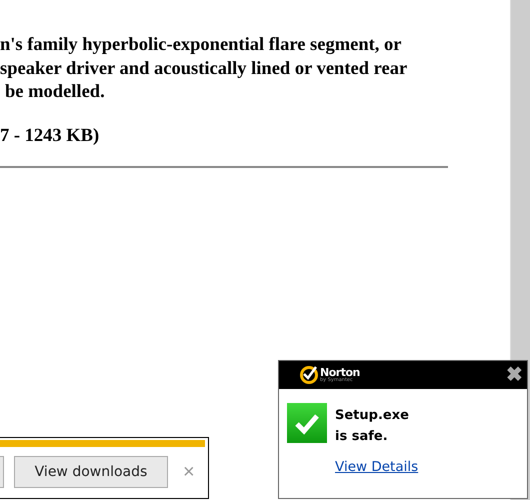 This screenshot has width=530, height=500. Describe the element at coordinates (372, 426) in the screenshot. I see `status-message: Setup.exe is safe.` at that location.